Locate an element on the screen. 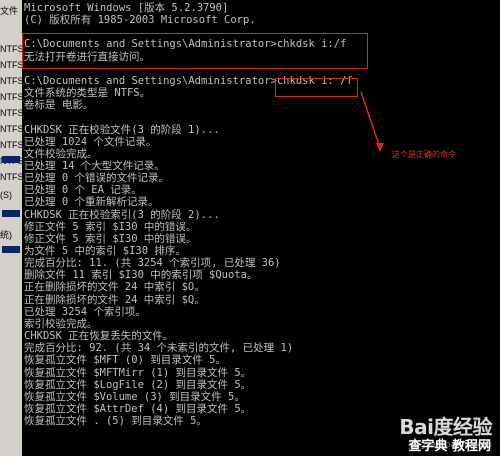 This screenshot has width=500, height=456. strip-label: (S) is located at coordinates (6, 195).